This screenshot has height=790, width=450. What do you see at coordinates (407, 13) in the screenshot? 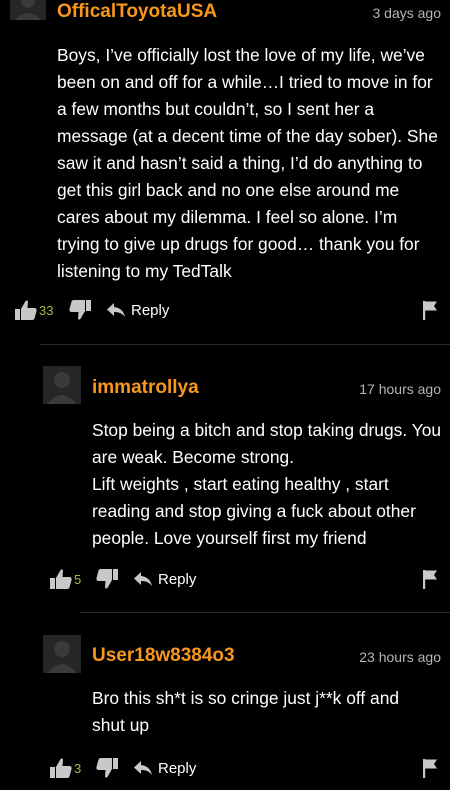
I see `comment-timestamp: 3 days ago` at bounding box center [407, 13].